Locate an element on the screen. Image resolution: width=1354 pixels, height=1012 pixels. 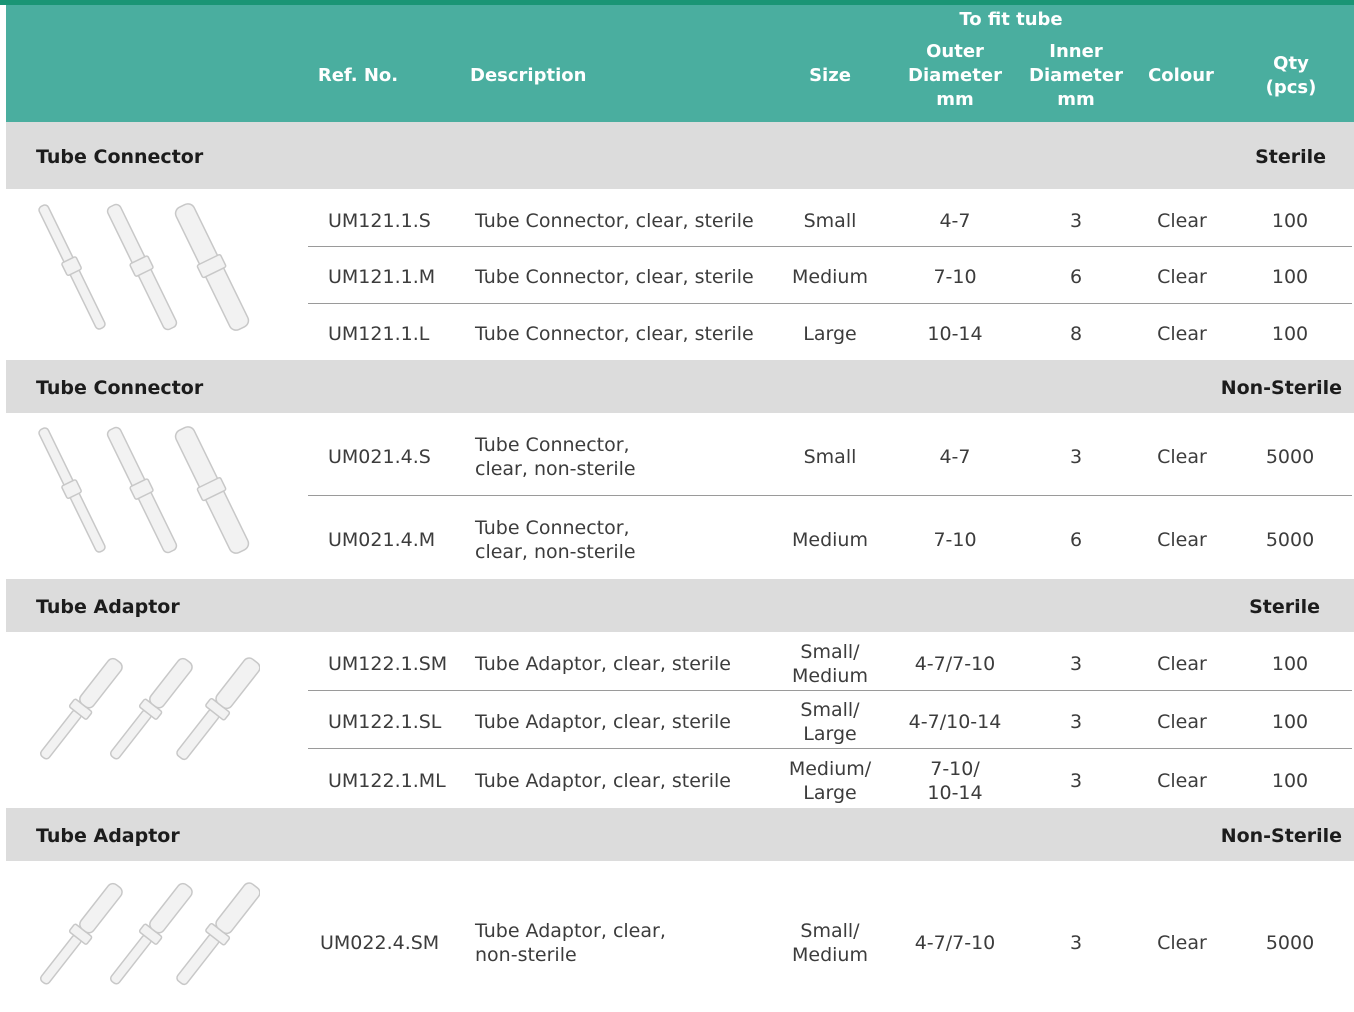
header-description: Description is located at coordinates (528, 75).